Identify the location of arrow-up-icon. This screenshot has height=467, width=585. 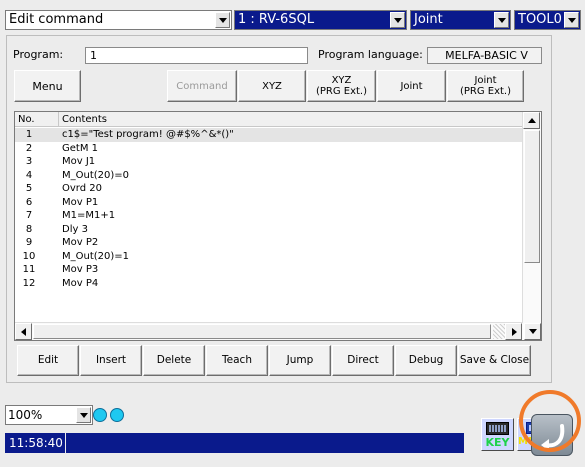
(532, 120).